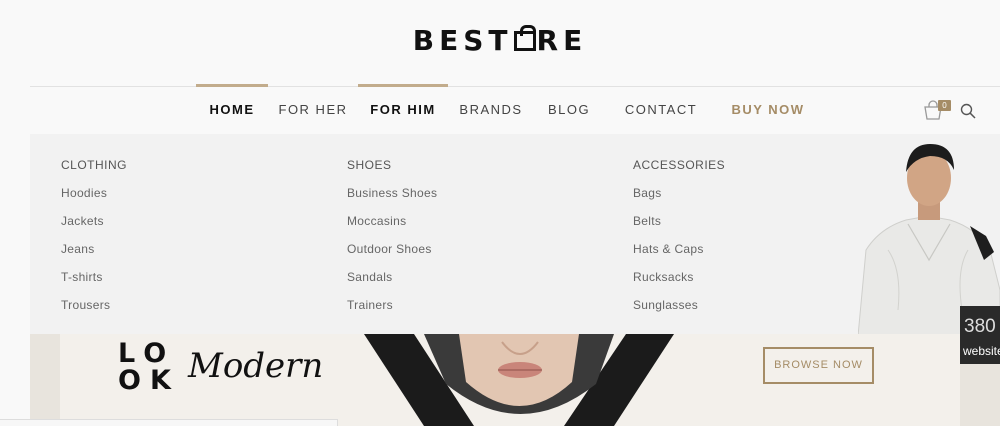 This screenshot has height=426, width=1000. What do you see at coordinates (768, 109) in the screenshot?
I see `nav-item-buy-now: BUY NOW` at bounding box center [768, 109].